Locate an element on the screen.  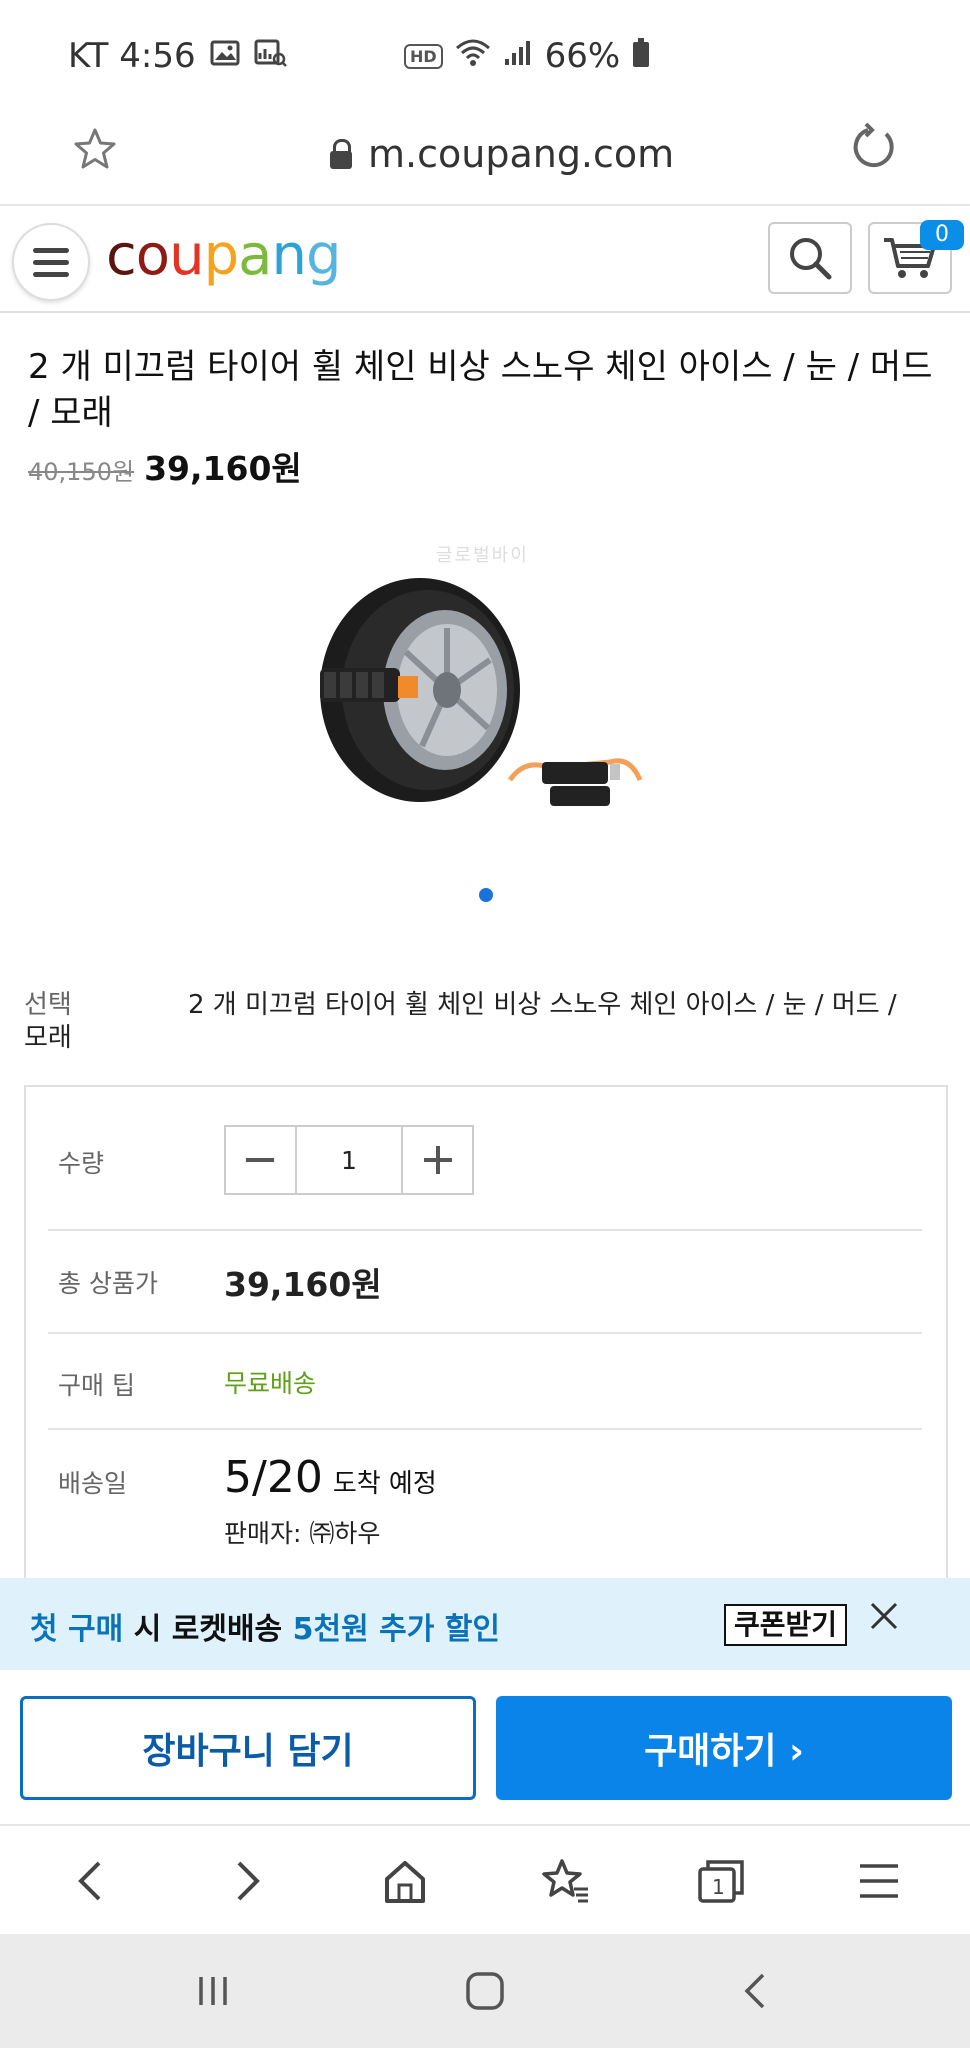
logo-letter: p is located at coordinates (221, 255).